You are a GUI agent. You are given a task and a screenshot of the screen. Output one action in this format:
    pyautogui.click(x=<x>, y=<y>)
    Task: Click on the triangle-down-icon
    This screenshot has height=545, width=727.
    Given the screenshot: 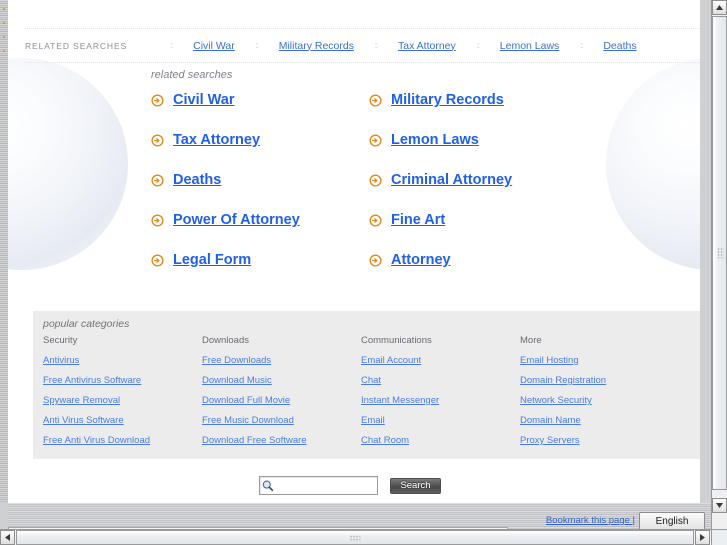 What is the action you would take?
    pyautogui.click(x=719, y=505)
    